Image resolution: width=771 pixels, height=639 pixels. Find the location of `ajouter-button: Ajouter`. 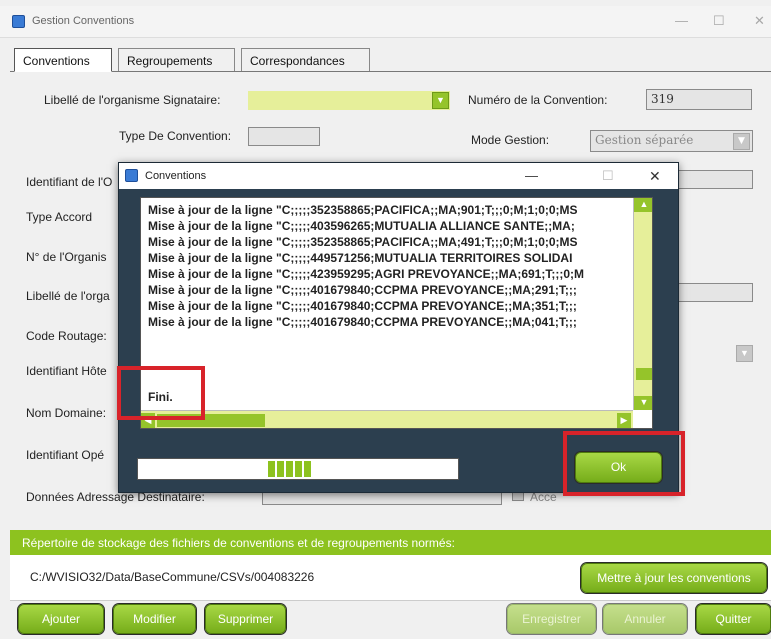

ajouter-button: Ajouter is located at coordinates (61, 619).